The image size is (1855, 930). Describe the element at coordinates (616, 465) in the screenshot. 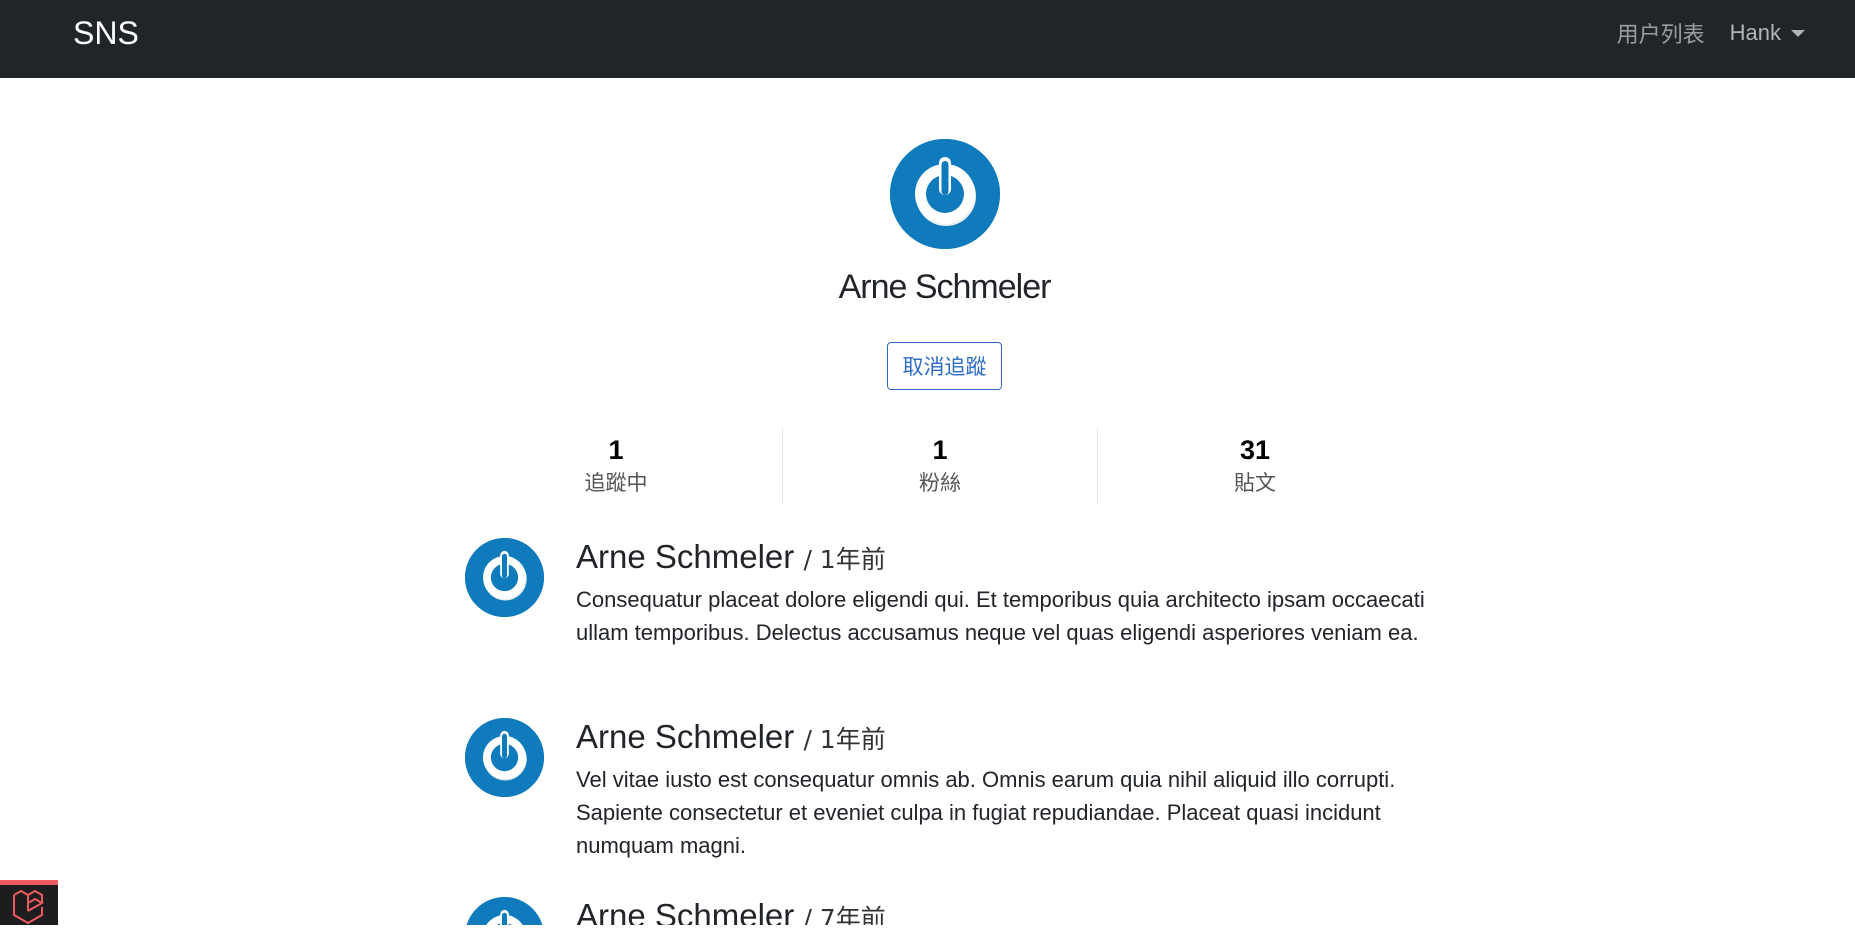

I see `stat-following: 1 追蹤中` at that location.